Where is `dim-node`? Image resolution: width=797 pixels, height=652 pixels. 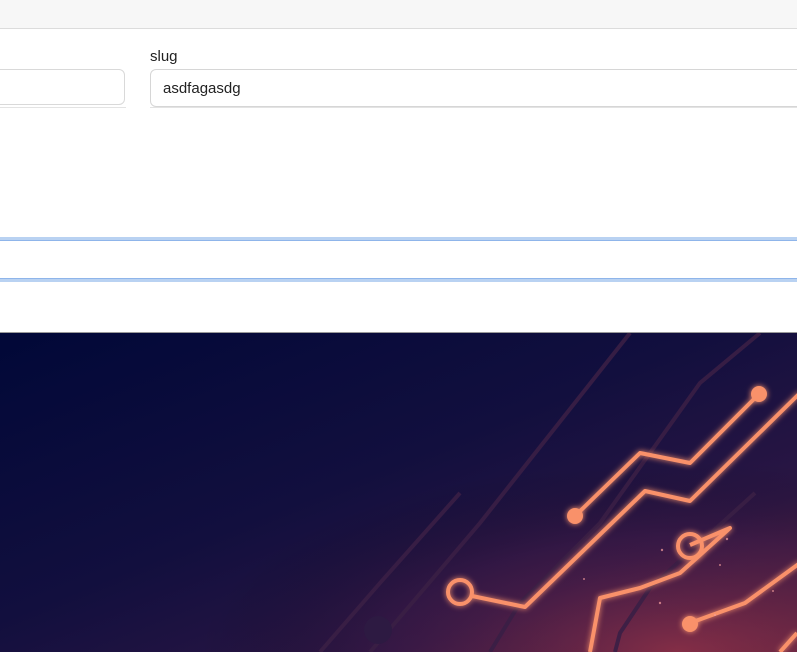 dim-node is located at coordinates (378, 630).